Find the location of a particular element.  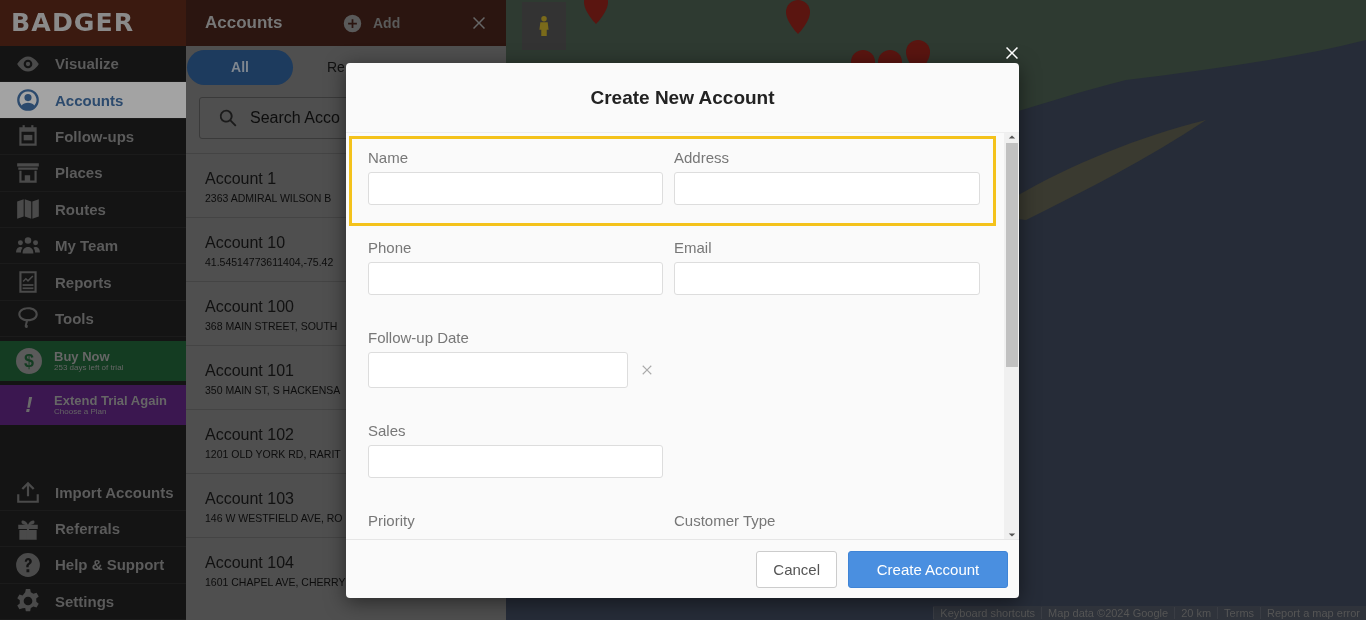

nav-label: Settings is located at coordinates (85, 601).